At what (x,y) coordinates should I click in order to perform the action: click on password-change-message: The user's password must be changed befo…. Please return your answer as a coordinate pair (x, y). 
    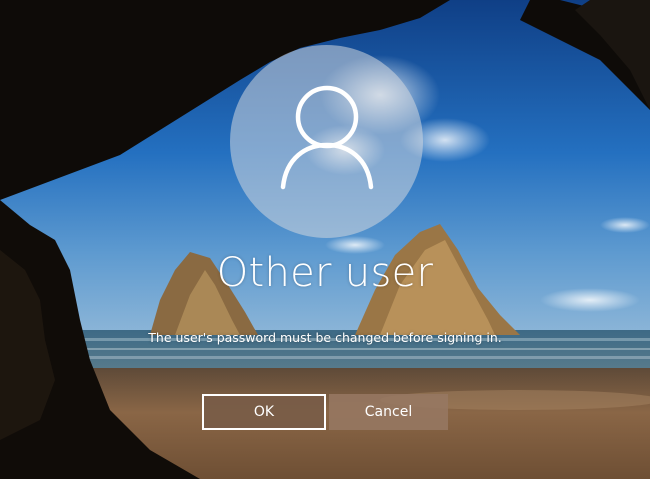
    Looking at the image, I should click on (325, 337).